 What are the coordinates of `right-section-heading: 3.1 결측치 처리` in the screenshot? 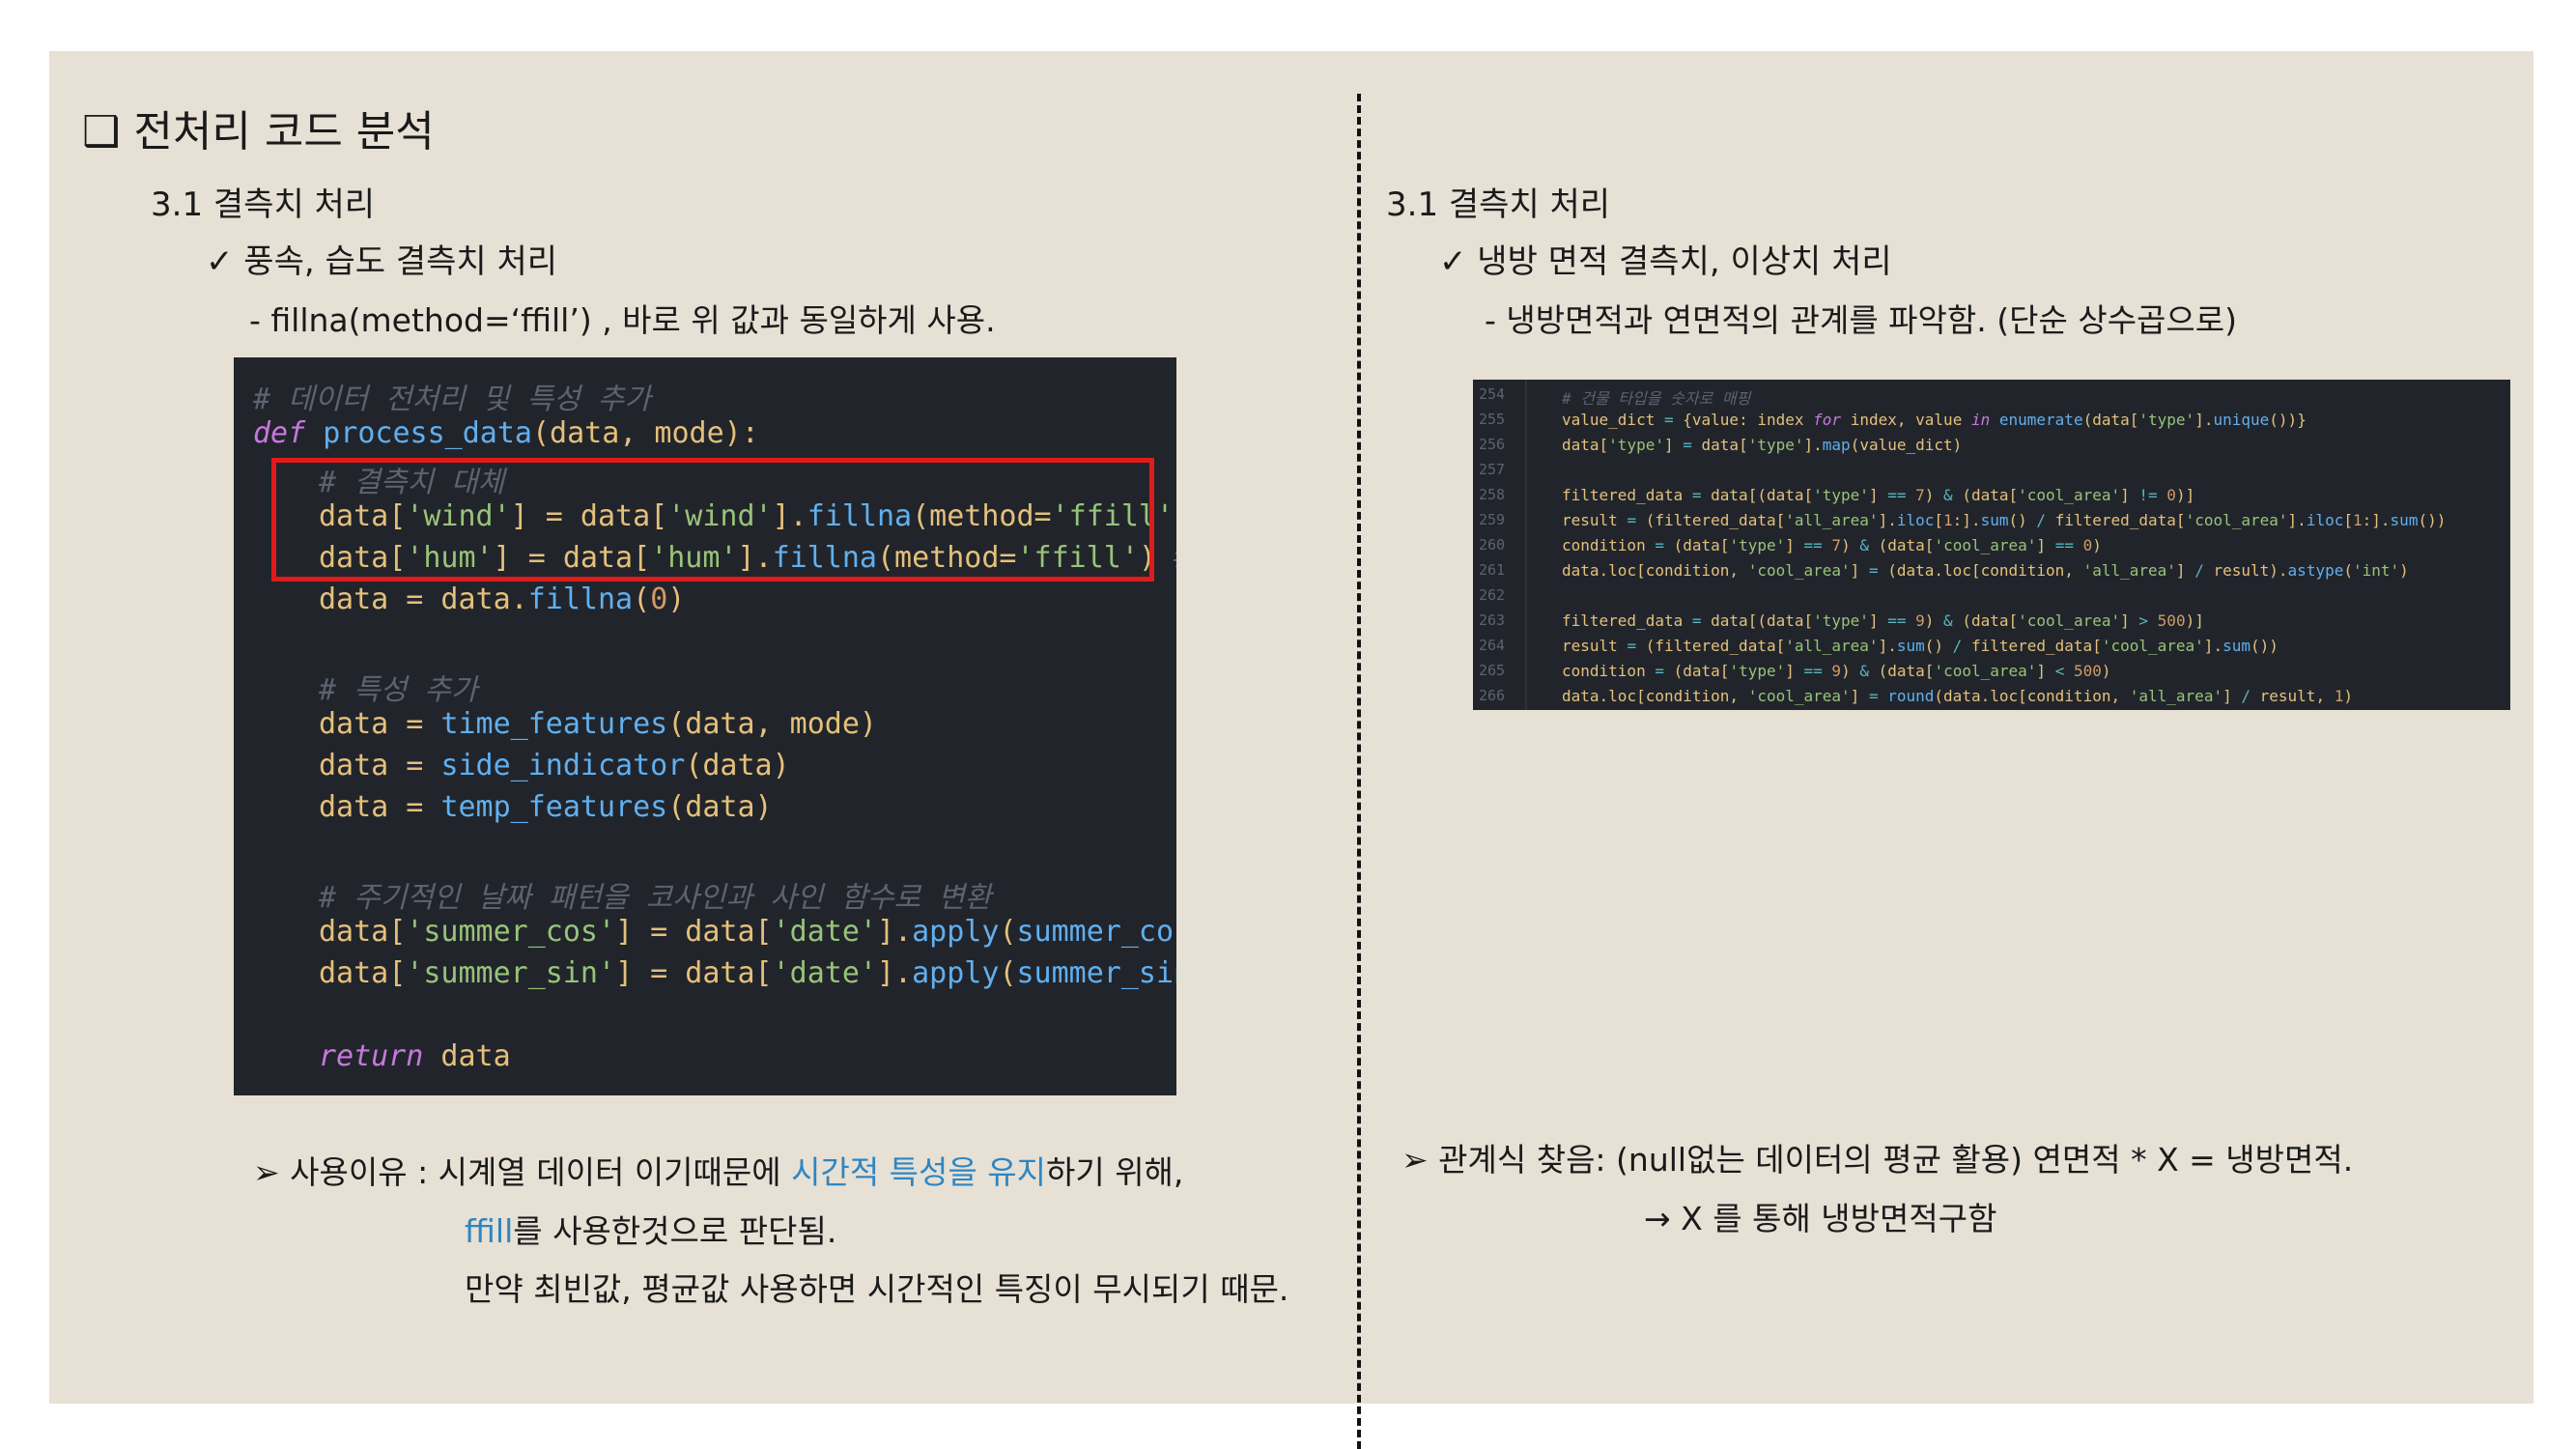 It's located at (1498, 204).